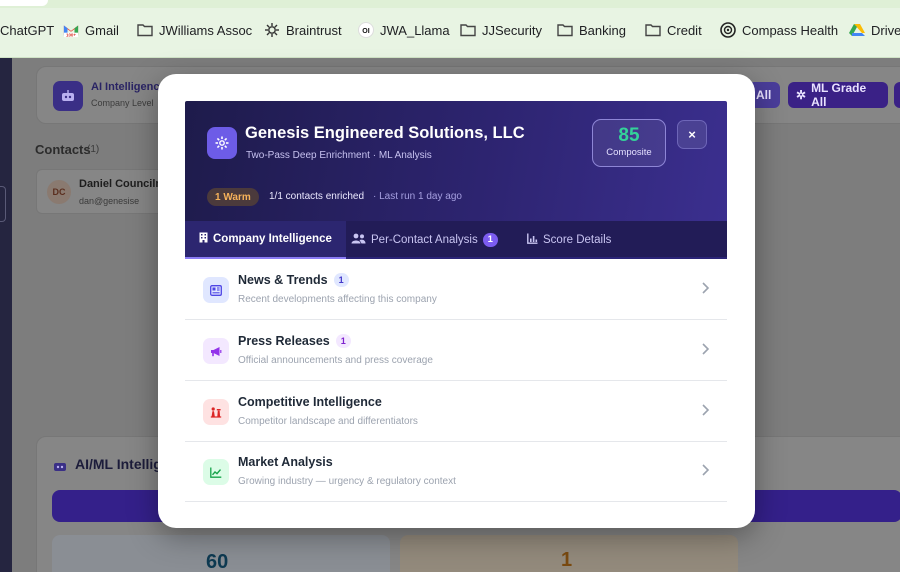 The height and width of the screenshot is (572, 900). What do you see at coordinates (272, 30) in the screenshot?
I see `braintrust-icon` at bounding box center [272, 30].